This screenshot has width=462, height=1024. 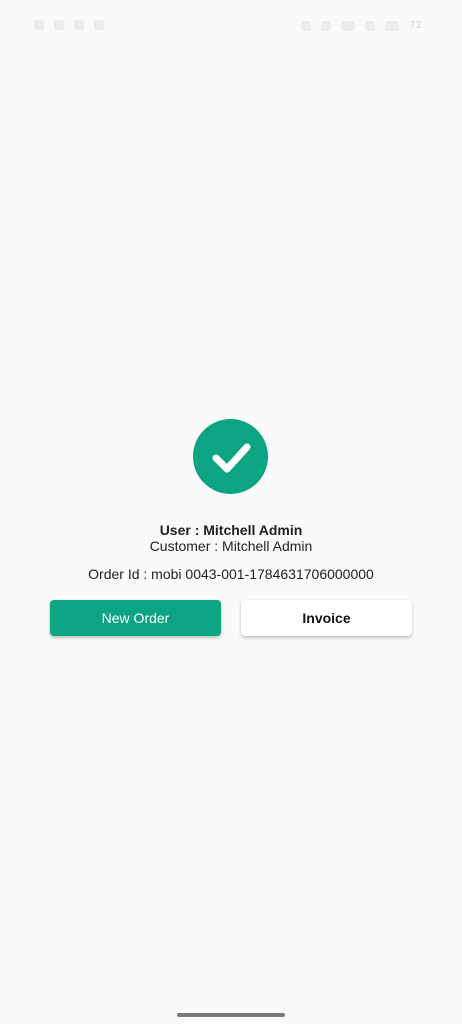 What do you see at coordinates (231, 546) in the screenshot?
I see `customer-name: Customer : Mitchell Admin` at bounding box center [231, 546].